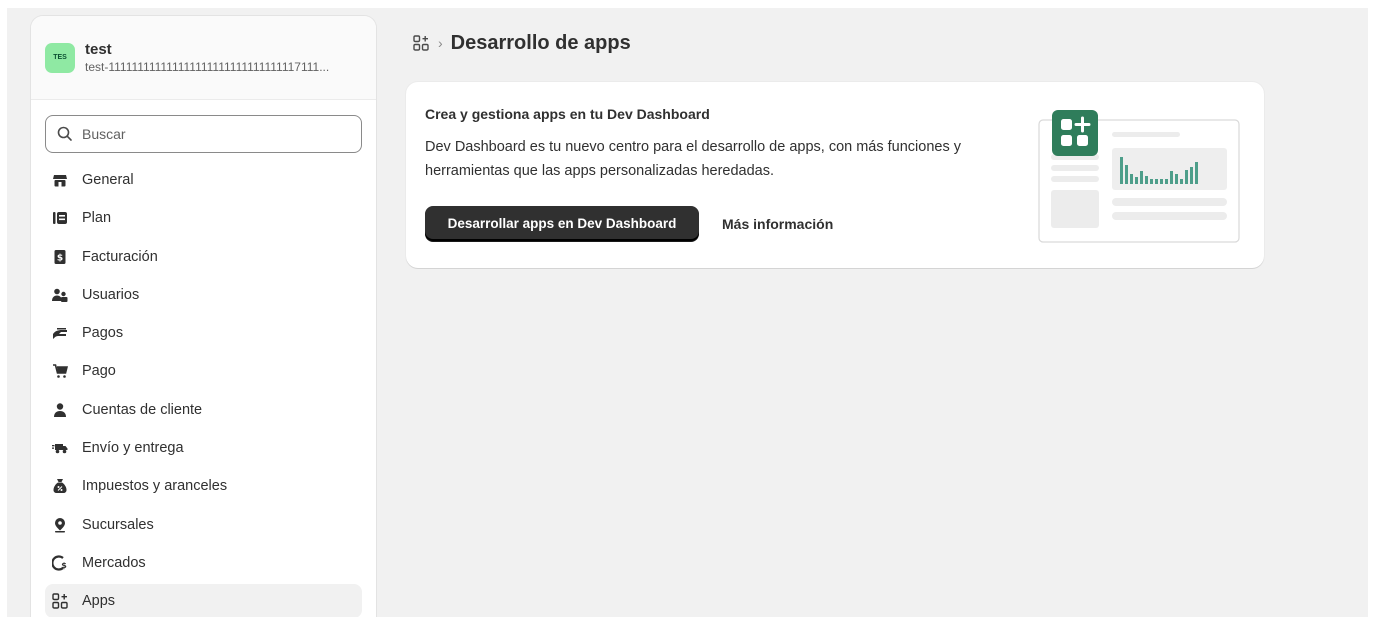 The image size is (1375, 617). I want to click on plan-icon, so click(60, 218).